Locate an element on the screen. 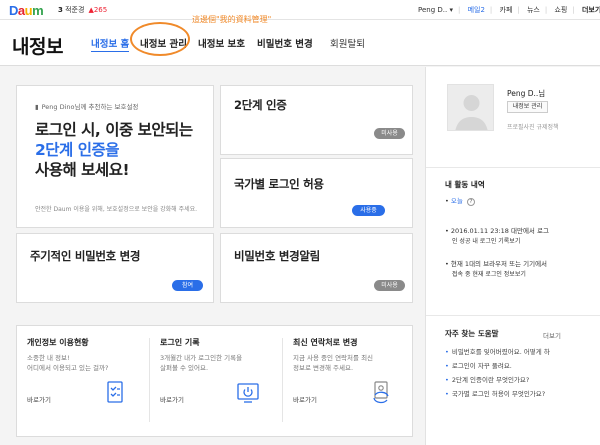 This screenshot has height=445, width=600. status-badge: 참여 is located at coordinates (187, 285).